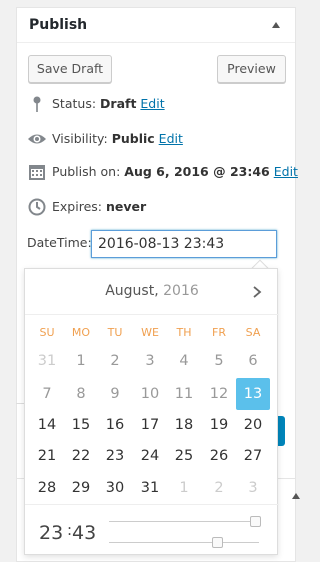 The height and width of the screenshot is (562, 320). I want to click on status-label: Status:, so click(74, 103).